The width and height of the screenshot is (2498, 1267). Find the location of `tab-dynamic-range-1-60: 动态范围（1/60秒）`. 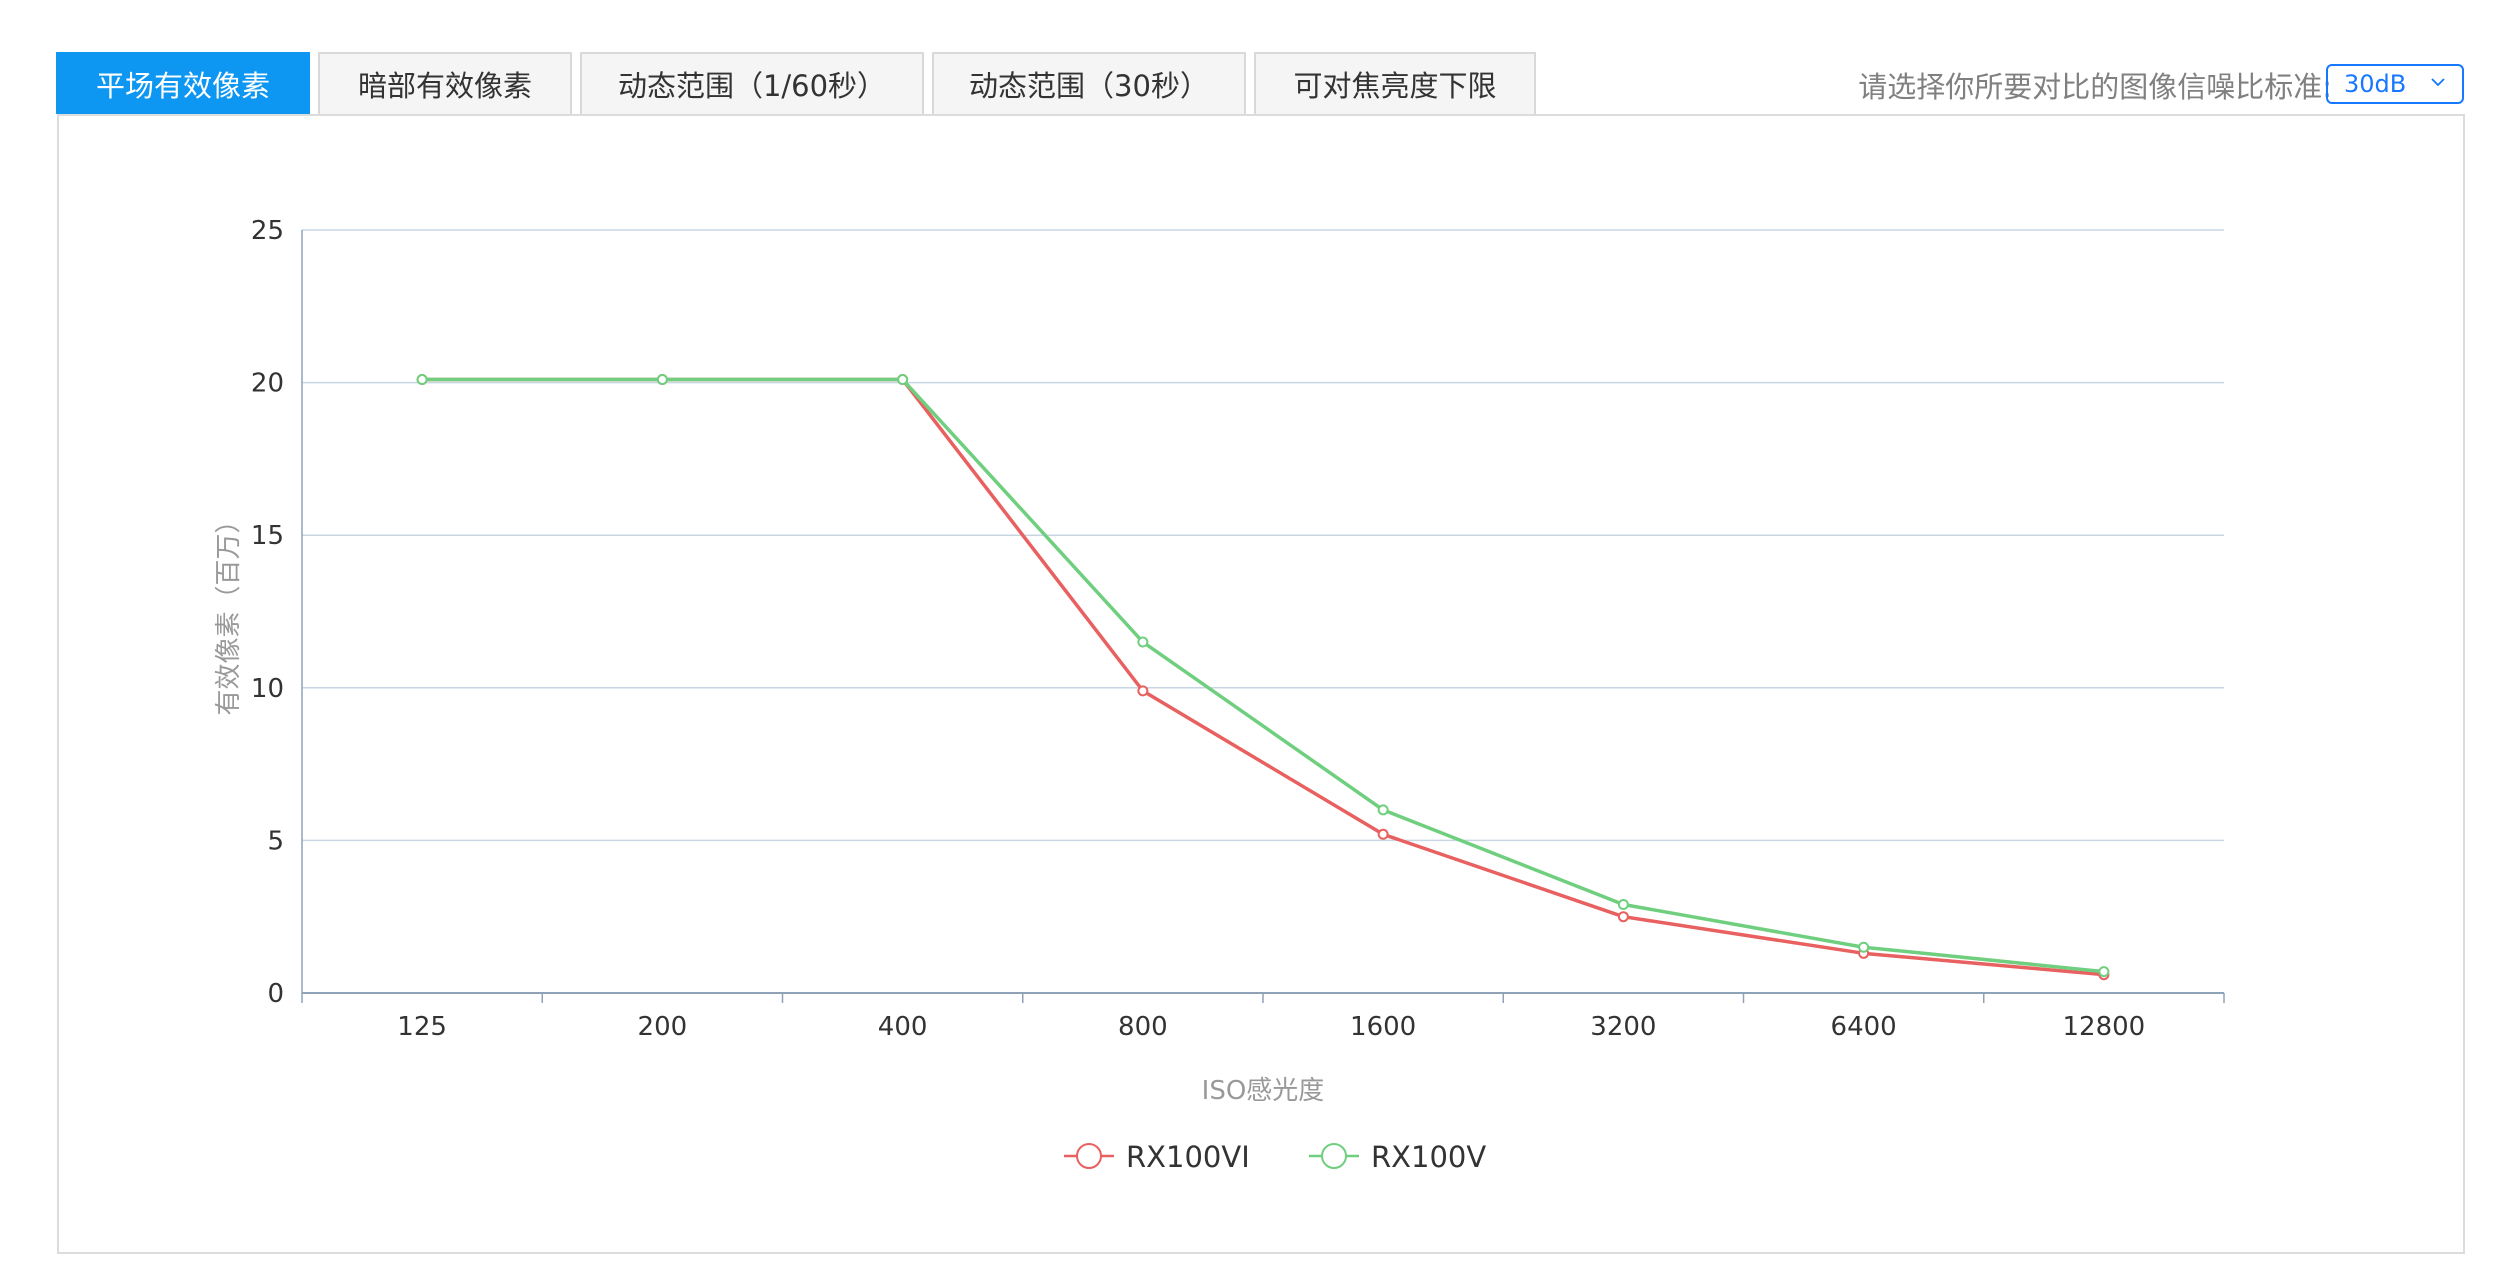

tab-dynamic-range-1-60: 动态范围（1/60秒） is located at coordinates (752, 83).